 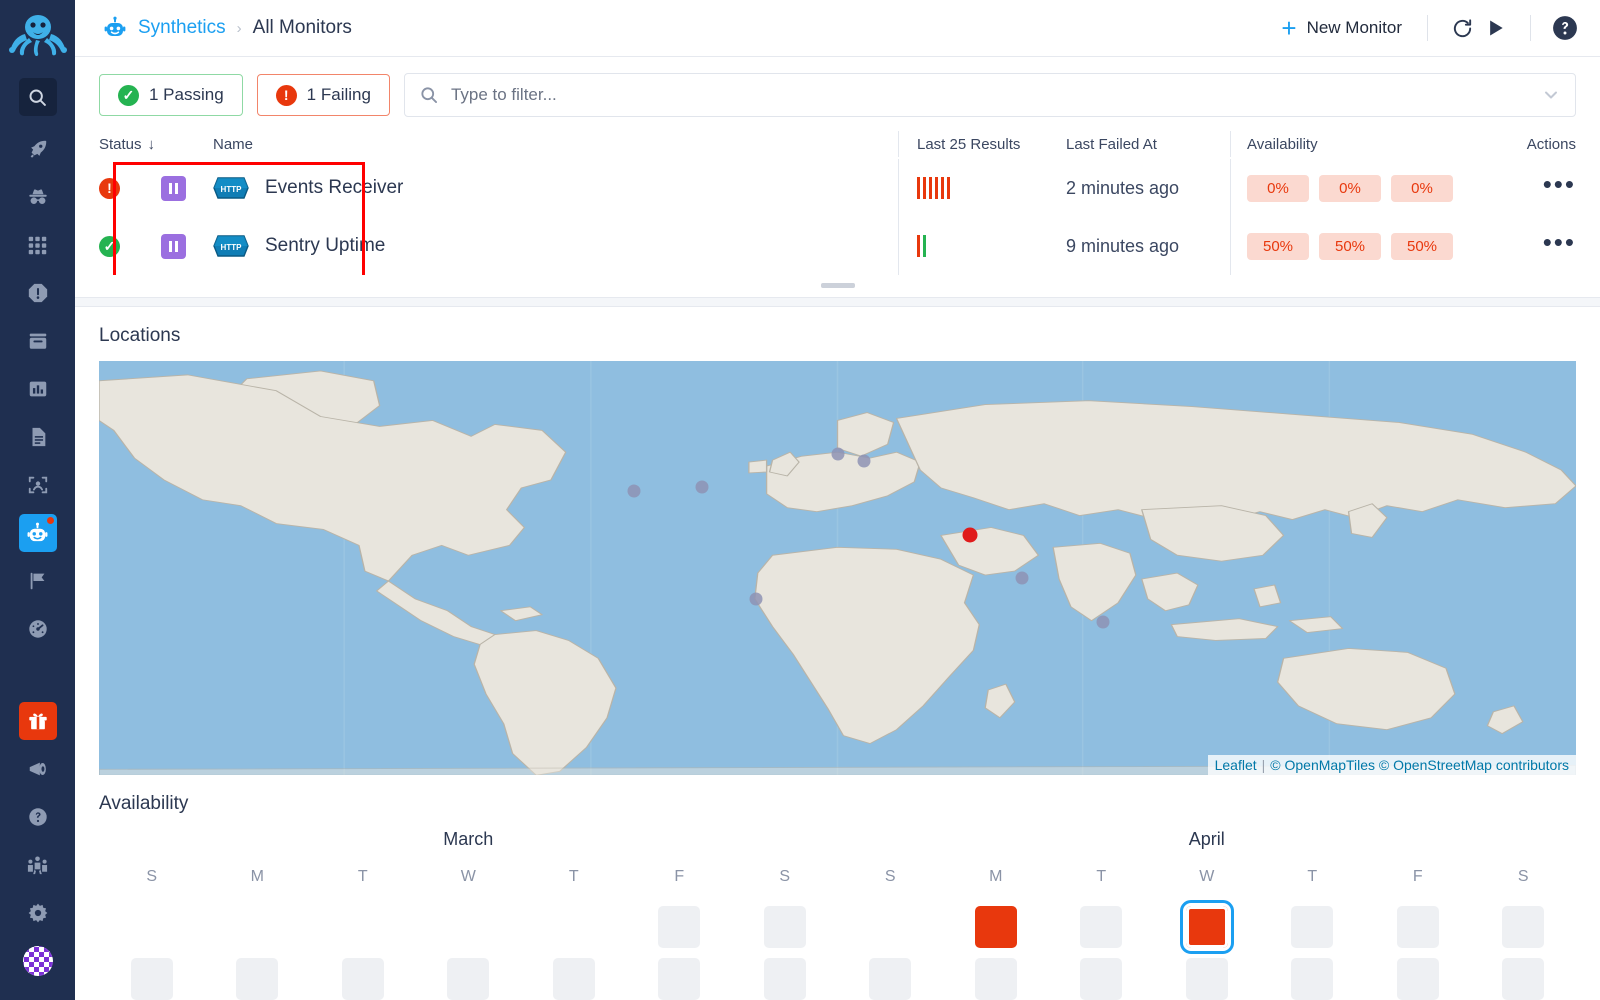 I want to click on face-scan-icon, so click(x=37, y=485).